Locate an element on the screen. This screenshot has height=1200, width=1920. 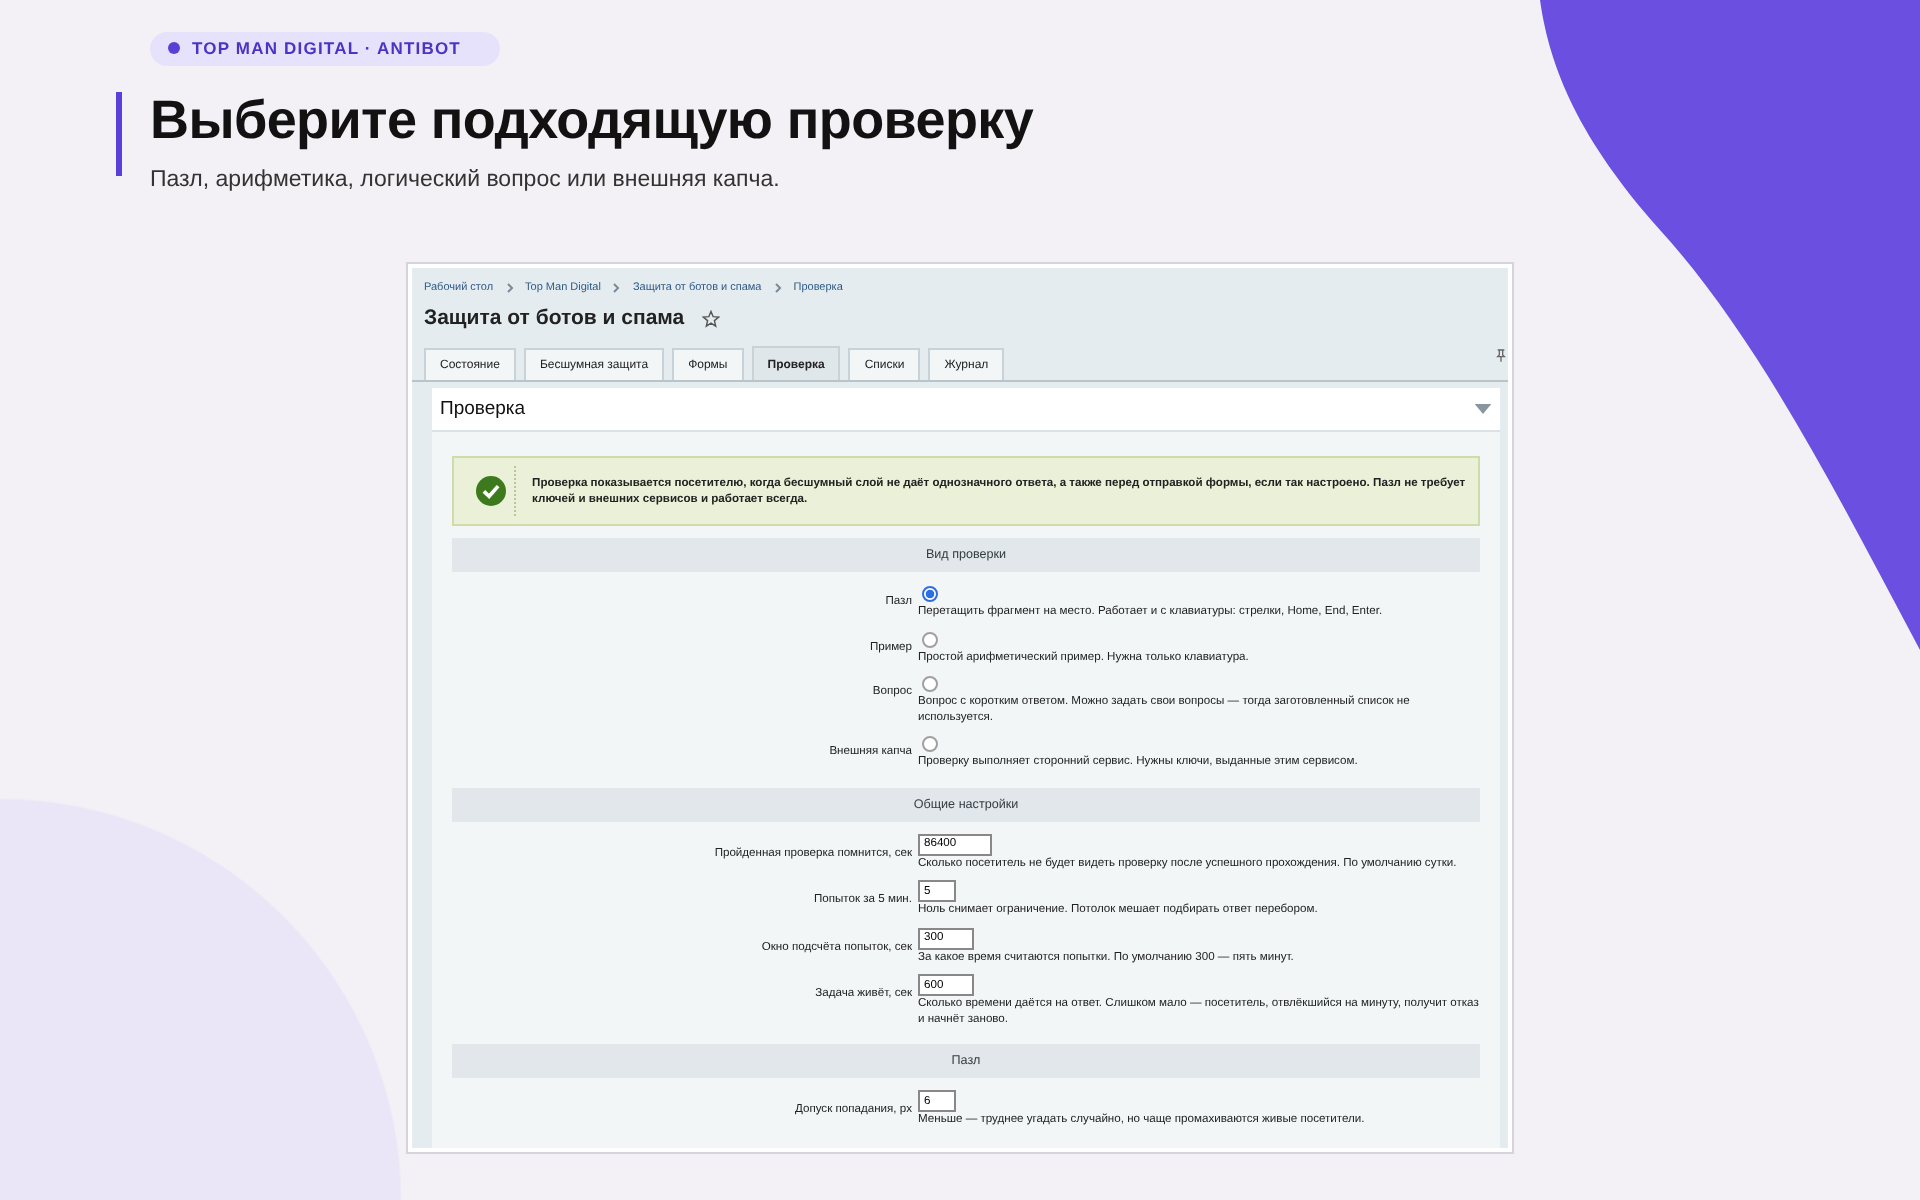
page-heading: Выберите подходящую проверку is located at coordinates (592, 120).